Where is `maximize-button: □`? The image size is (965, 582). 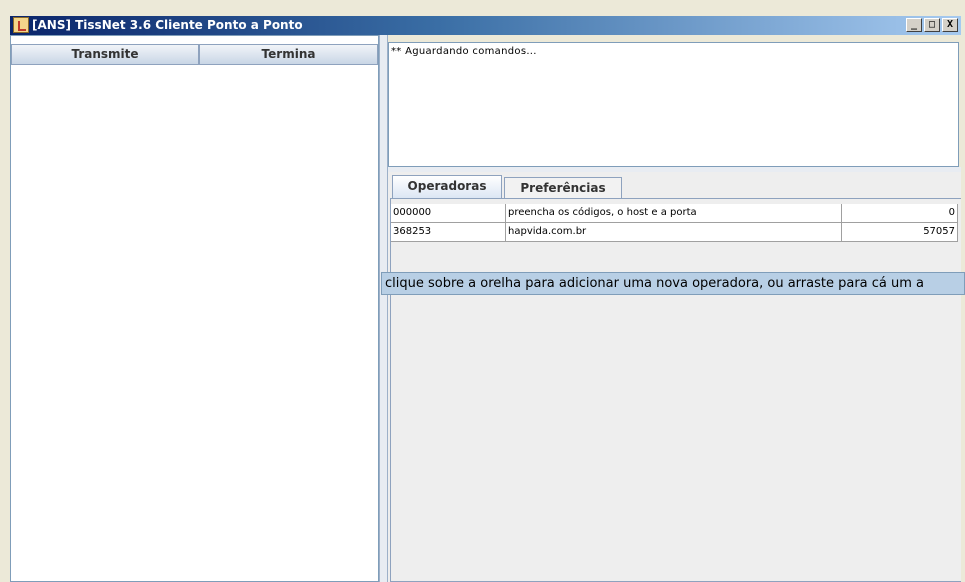
maximize-button: □ is located at coordinates (932, 25).